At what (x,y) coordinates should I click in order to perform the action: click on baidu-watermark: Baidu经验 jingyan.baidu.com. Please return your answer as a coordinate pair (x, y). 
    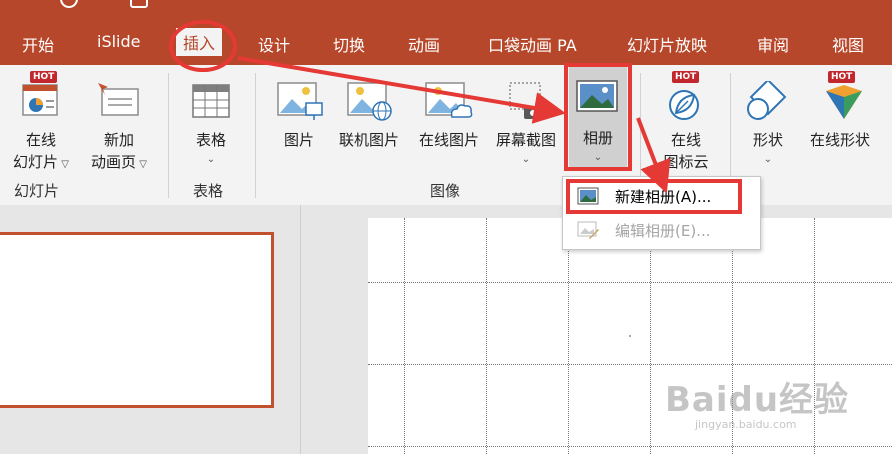
    Looking at the image, I should click on (767, 402).